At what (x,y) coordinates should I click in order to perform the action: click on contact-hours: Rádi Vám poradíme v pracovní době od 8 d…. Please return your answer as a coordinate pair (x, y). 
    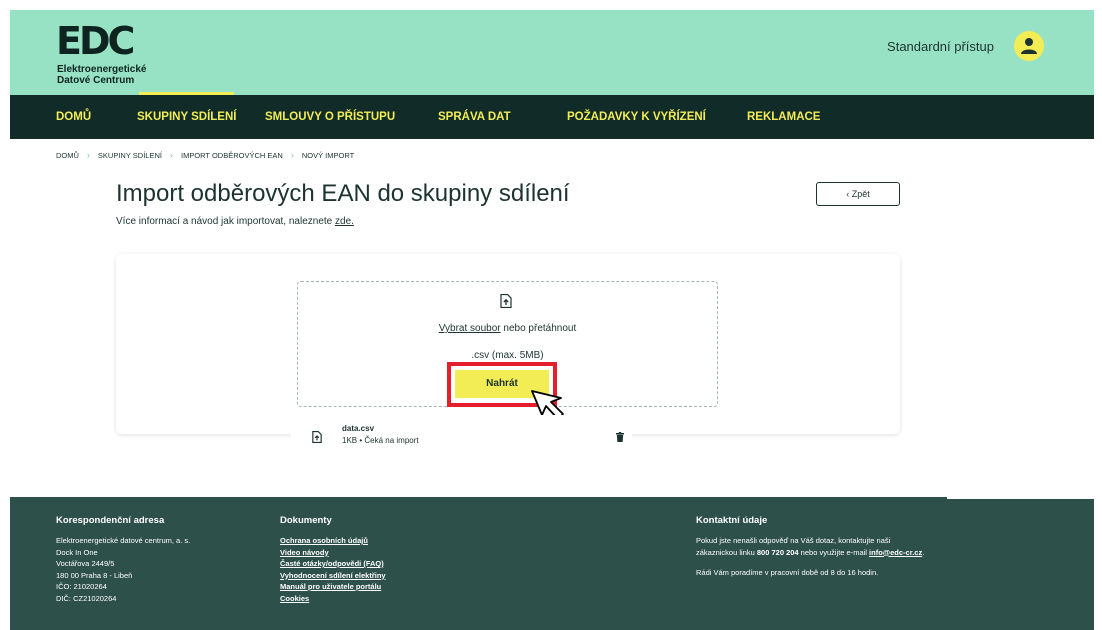
    Looking at the image, I should click on (787, 572).